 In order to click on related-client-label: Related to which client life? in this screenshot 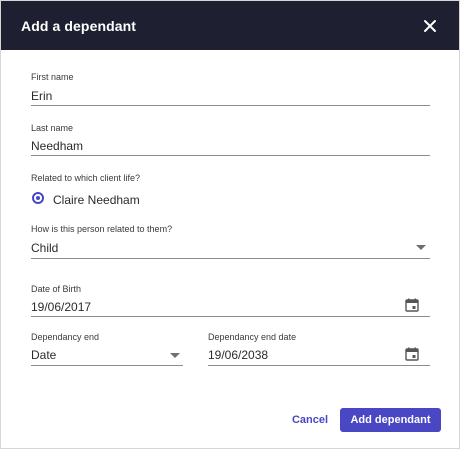, I will do `click(86, 178)`.